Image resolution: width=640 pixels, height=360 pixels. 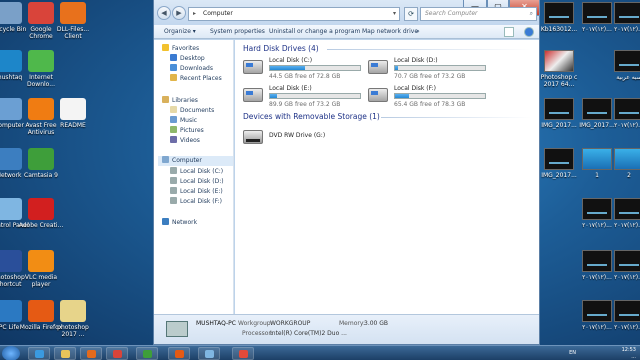 I want to click on nav-music: Music, so click(x=183, y=121).